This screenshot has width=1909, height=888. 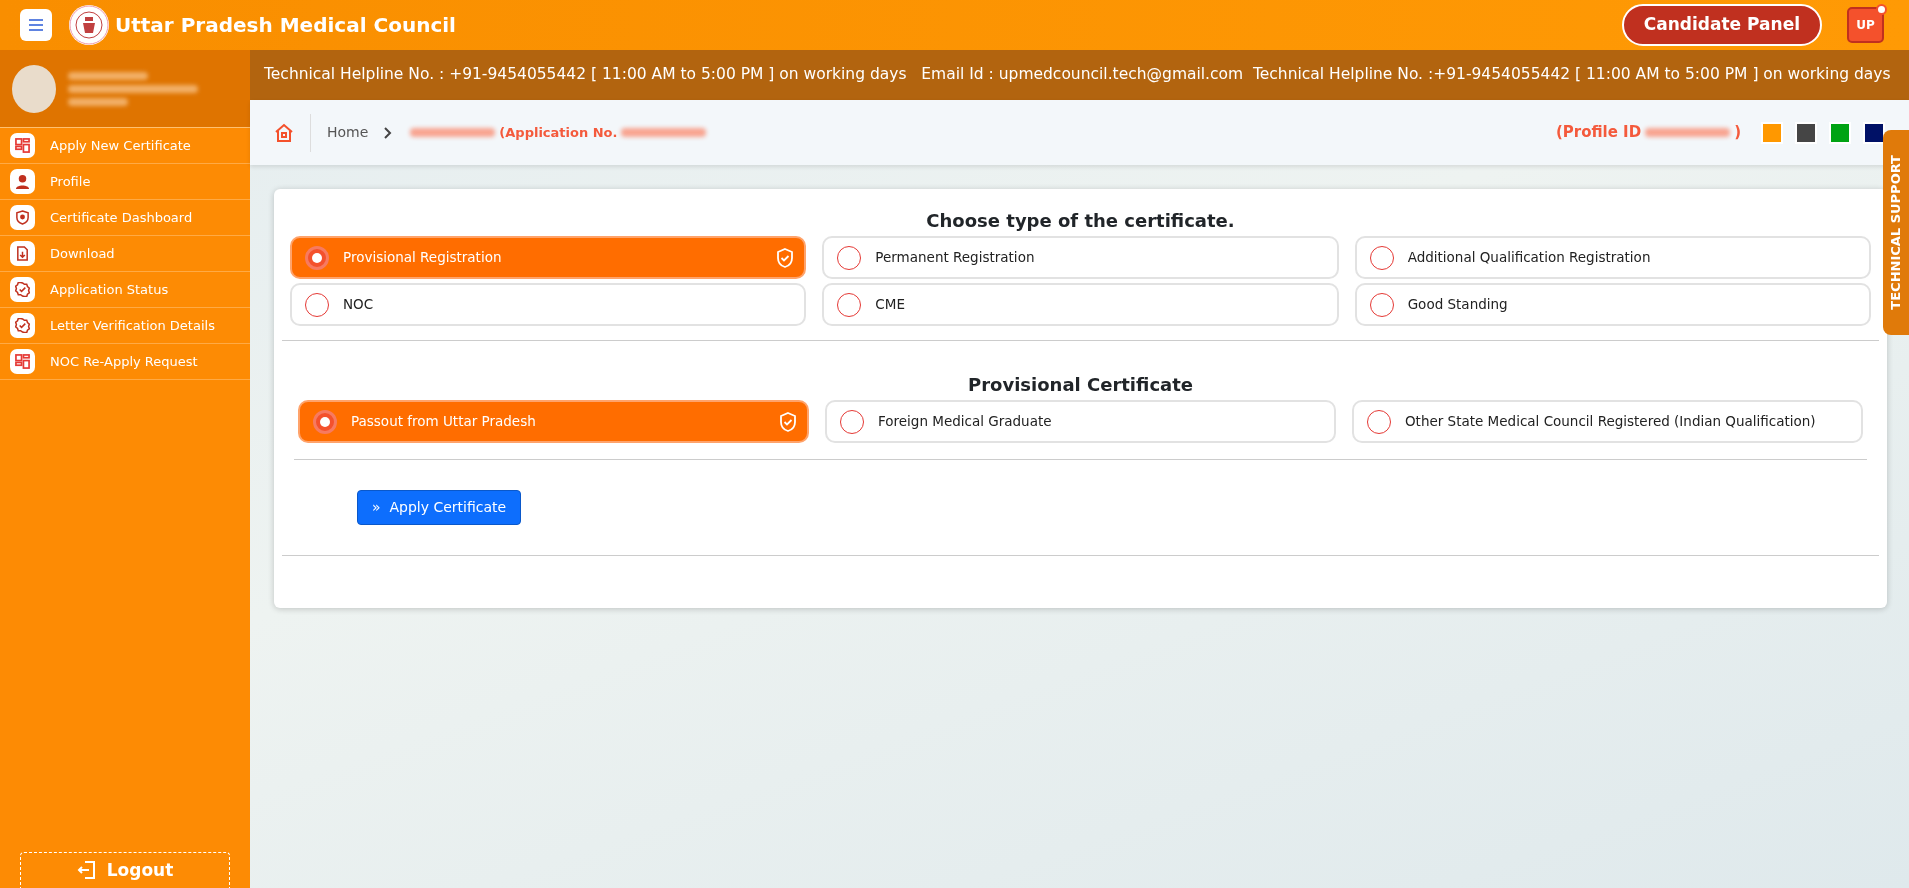 What do you see at coordinates (1721, 25) in the screenshot?
I see `candidate-panel-button: Candidate Panel` at bounding box center [1721, 25].